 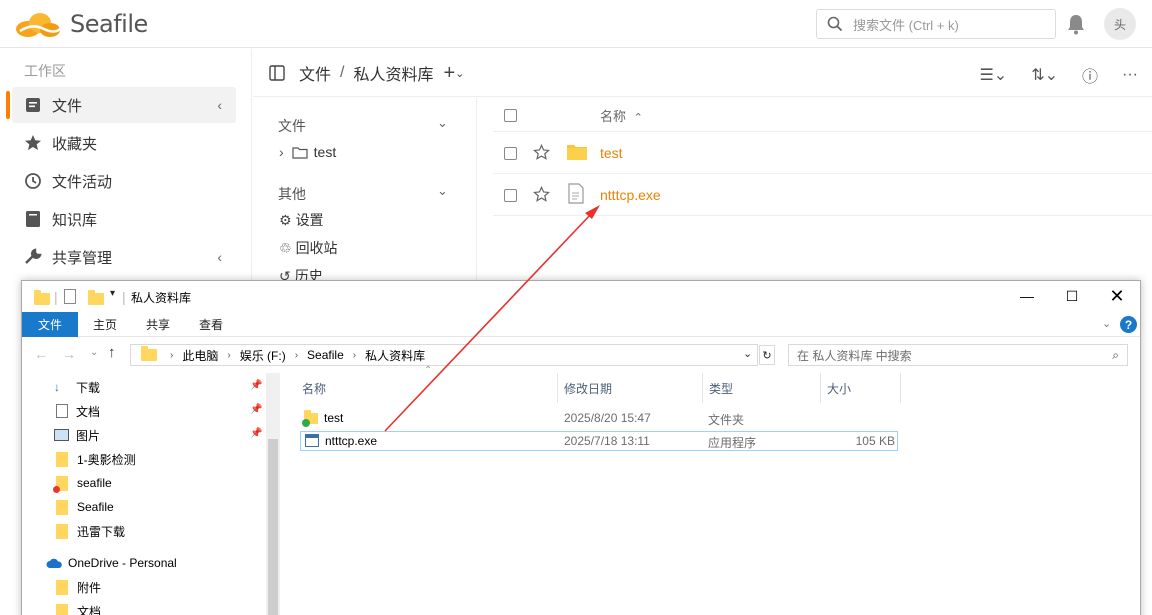 I want to click on nav-item-onedrive: OneDrive - Personal, so click(x=111, y=563).